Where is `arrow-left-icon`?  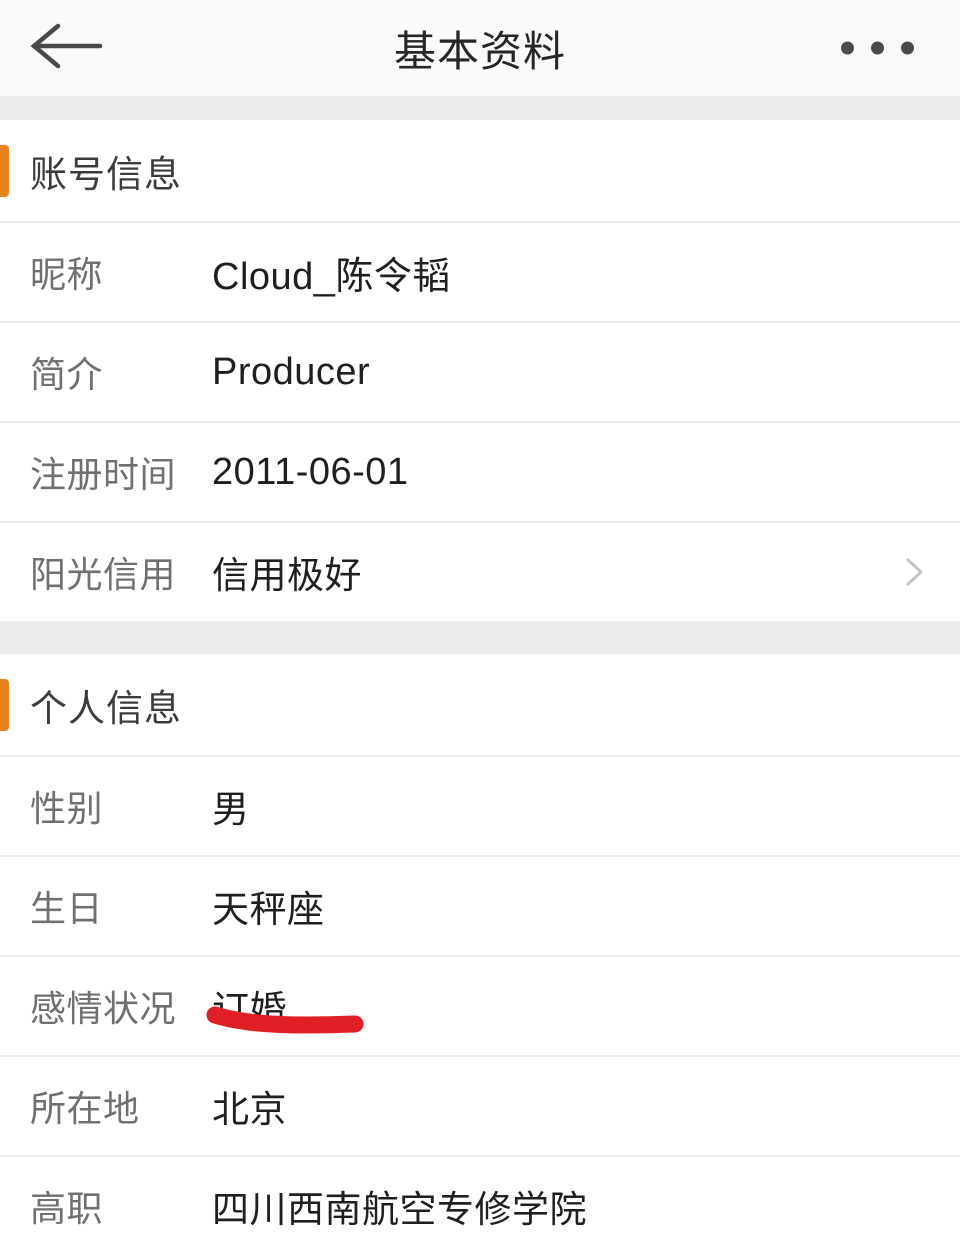
arrow-left-icon is located at coordinates (66, 48).